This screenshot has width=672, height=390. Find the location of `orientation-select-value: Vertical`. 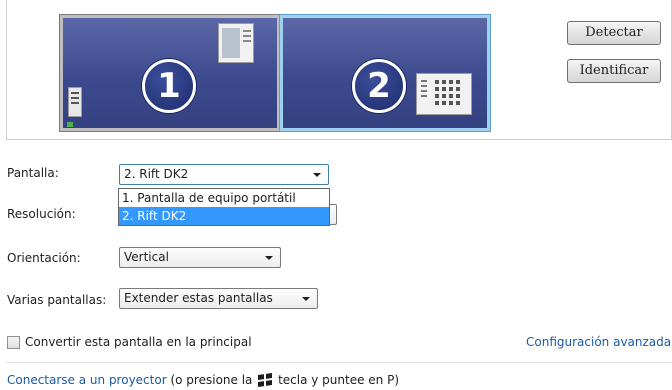

orientation-select-value: Vertical is located at coordinates (146, 257).